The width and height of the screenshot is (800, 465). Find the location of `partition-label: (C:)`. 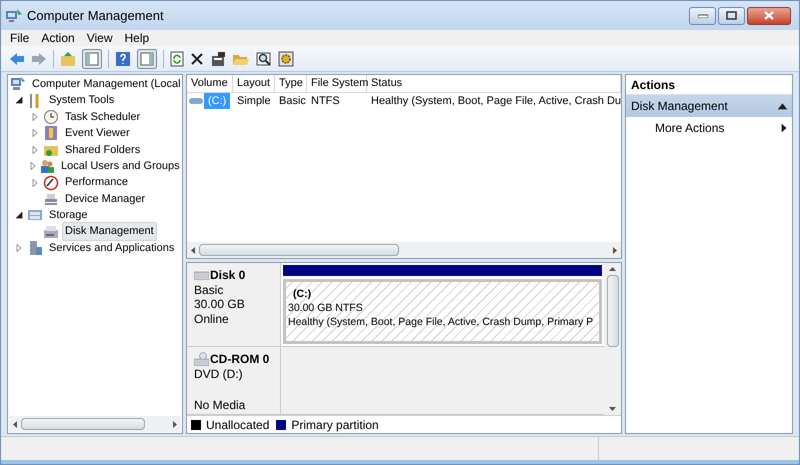

partition-label: (C:) is located at coordinates (302, 294).